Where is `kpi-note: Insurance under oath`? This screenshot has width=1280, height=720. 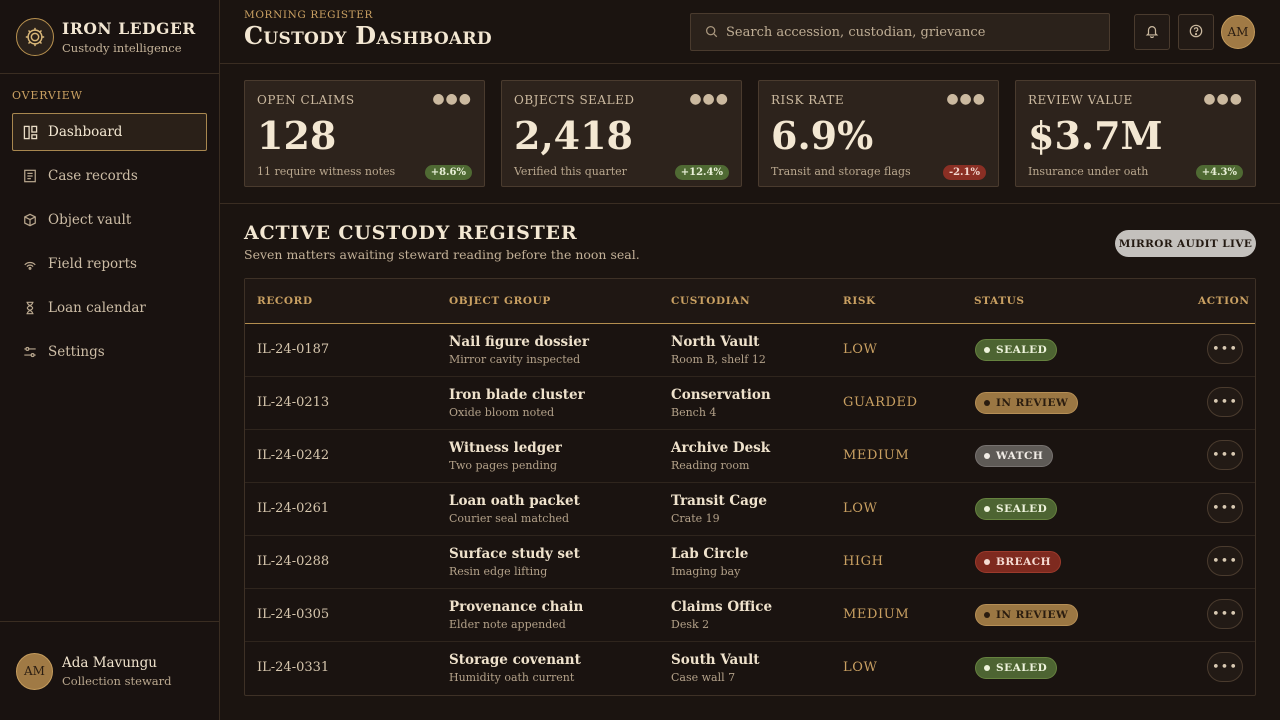 kpi-note: Insurance under oath is located at coordinates (1088, 171).